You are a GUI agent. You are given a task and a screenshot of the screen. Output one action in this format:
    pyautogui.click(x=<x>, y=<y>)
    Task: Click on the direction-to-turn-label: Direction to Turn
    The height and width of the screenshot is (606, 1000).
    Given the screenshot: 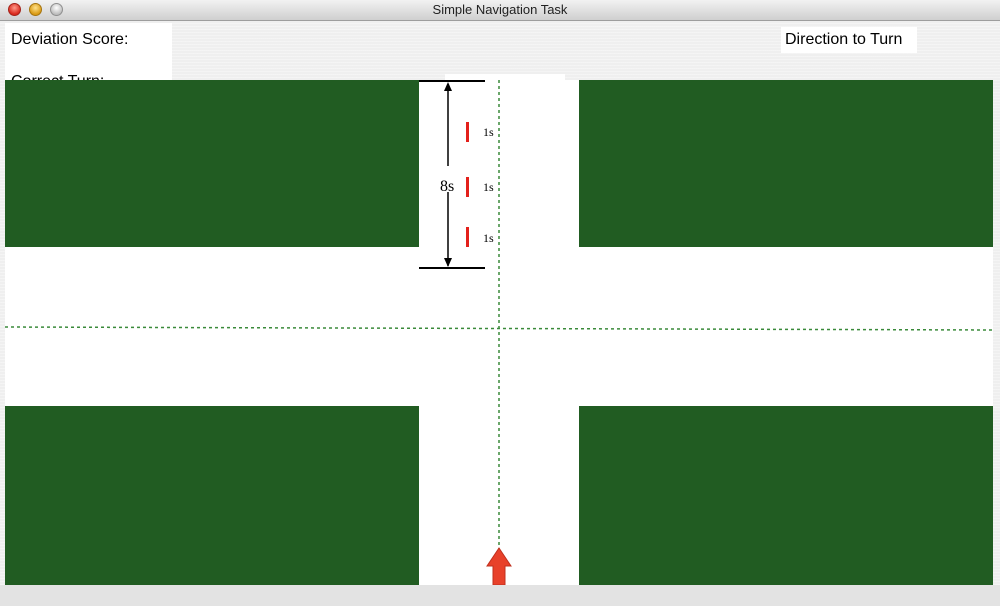 What is the action you would take?
    pyautogui.click(x=844, y=39)
    